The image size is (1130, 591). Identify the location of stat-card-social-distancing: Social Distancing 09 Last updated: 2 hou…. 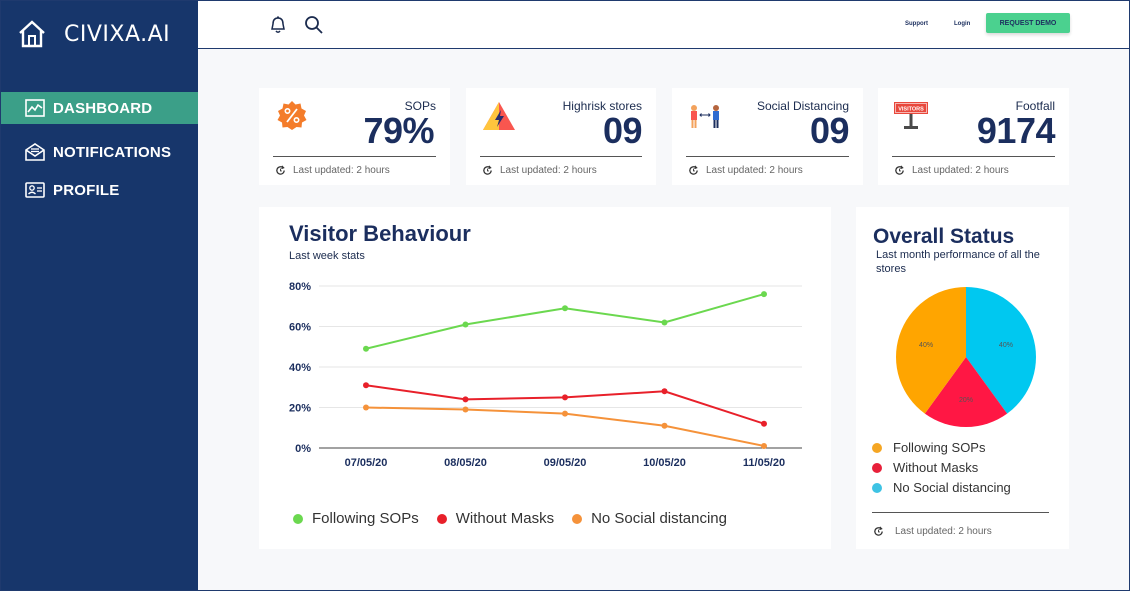
(767, 136).